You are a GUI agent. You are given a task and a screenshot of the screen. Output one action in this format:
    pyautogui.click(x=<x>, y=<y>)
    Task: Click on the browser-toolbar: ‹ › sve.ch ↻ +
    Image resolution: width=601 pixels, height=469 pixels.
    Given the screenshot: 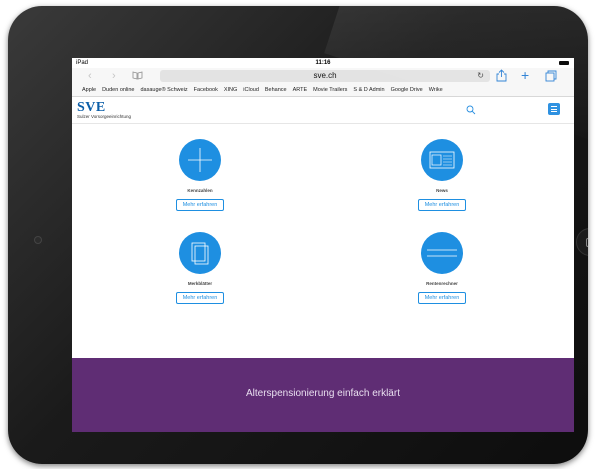 What is the action you would take?
    pyautogui.click(x=323, y=75)
    